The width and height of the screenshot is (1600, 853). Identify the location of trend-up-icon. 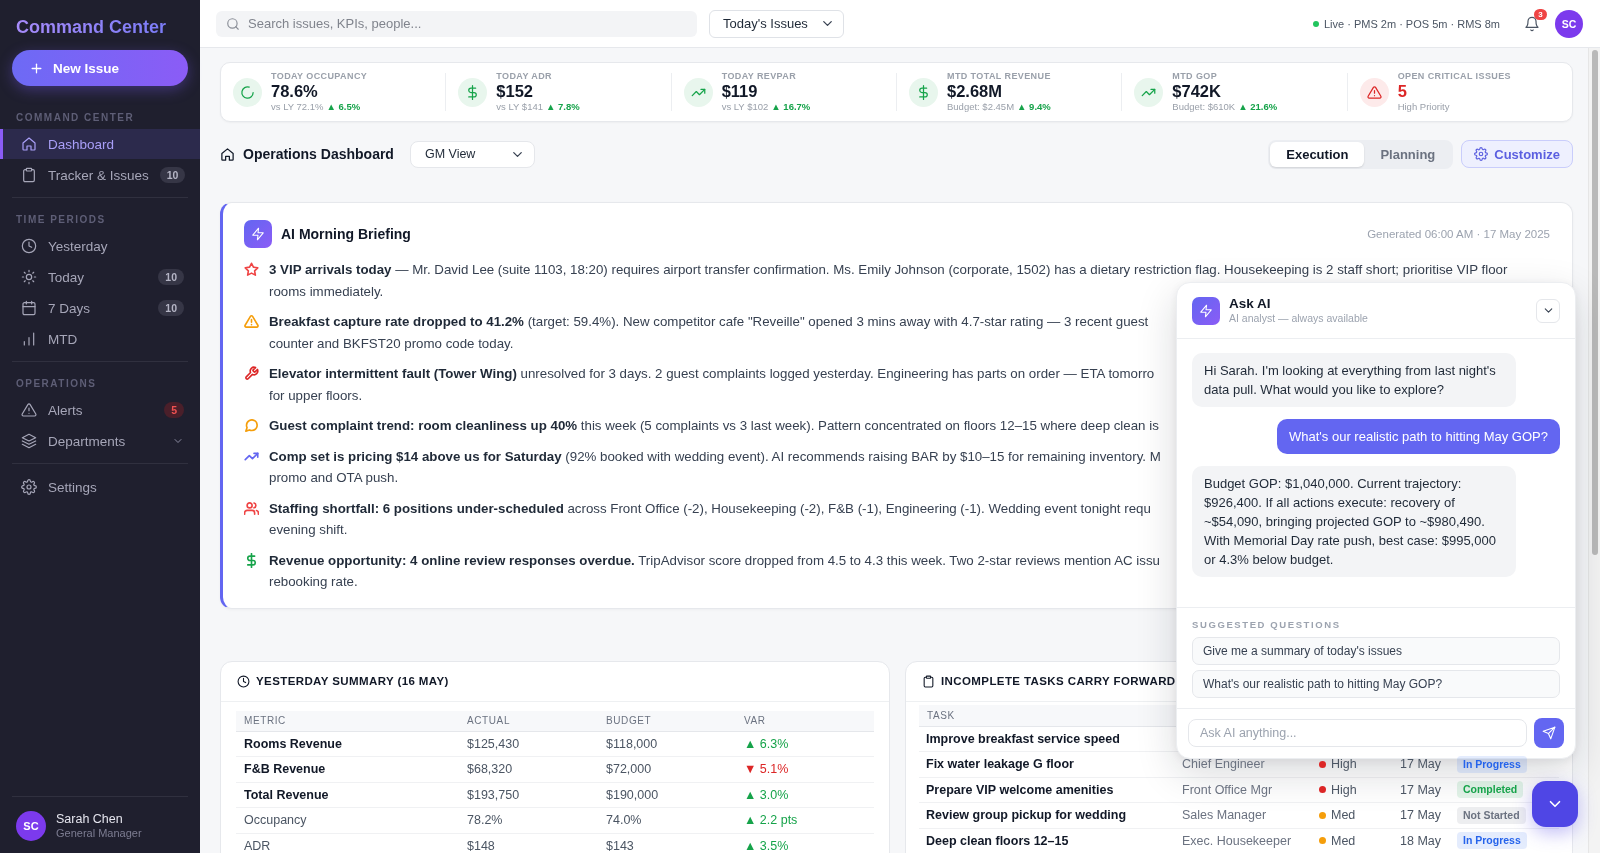
(1149, 92).